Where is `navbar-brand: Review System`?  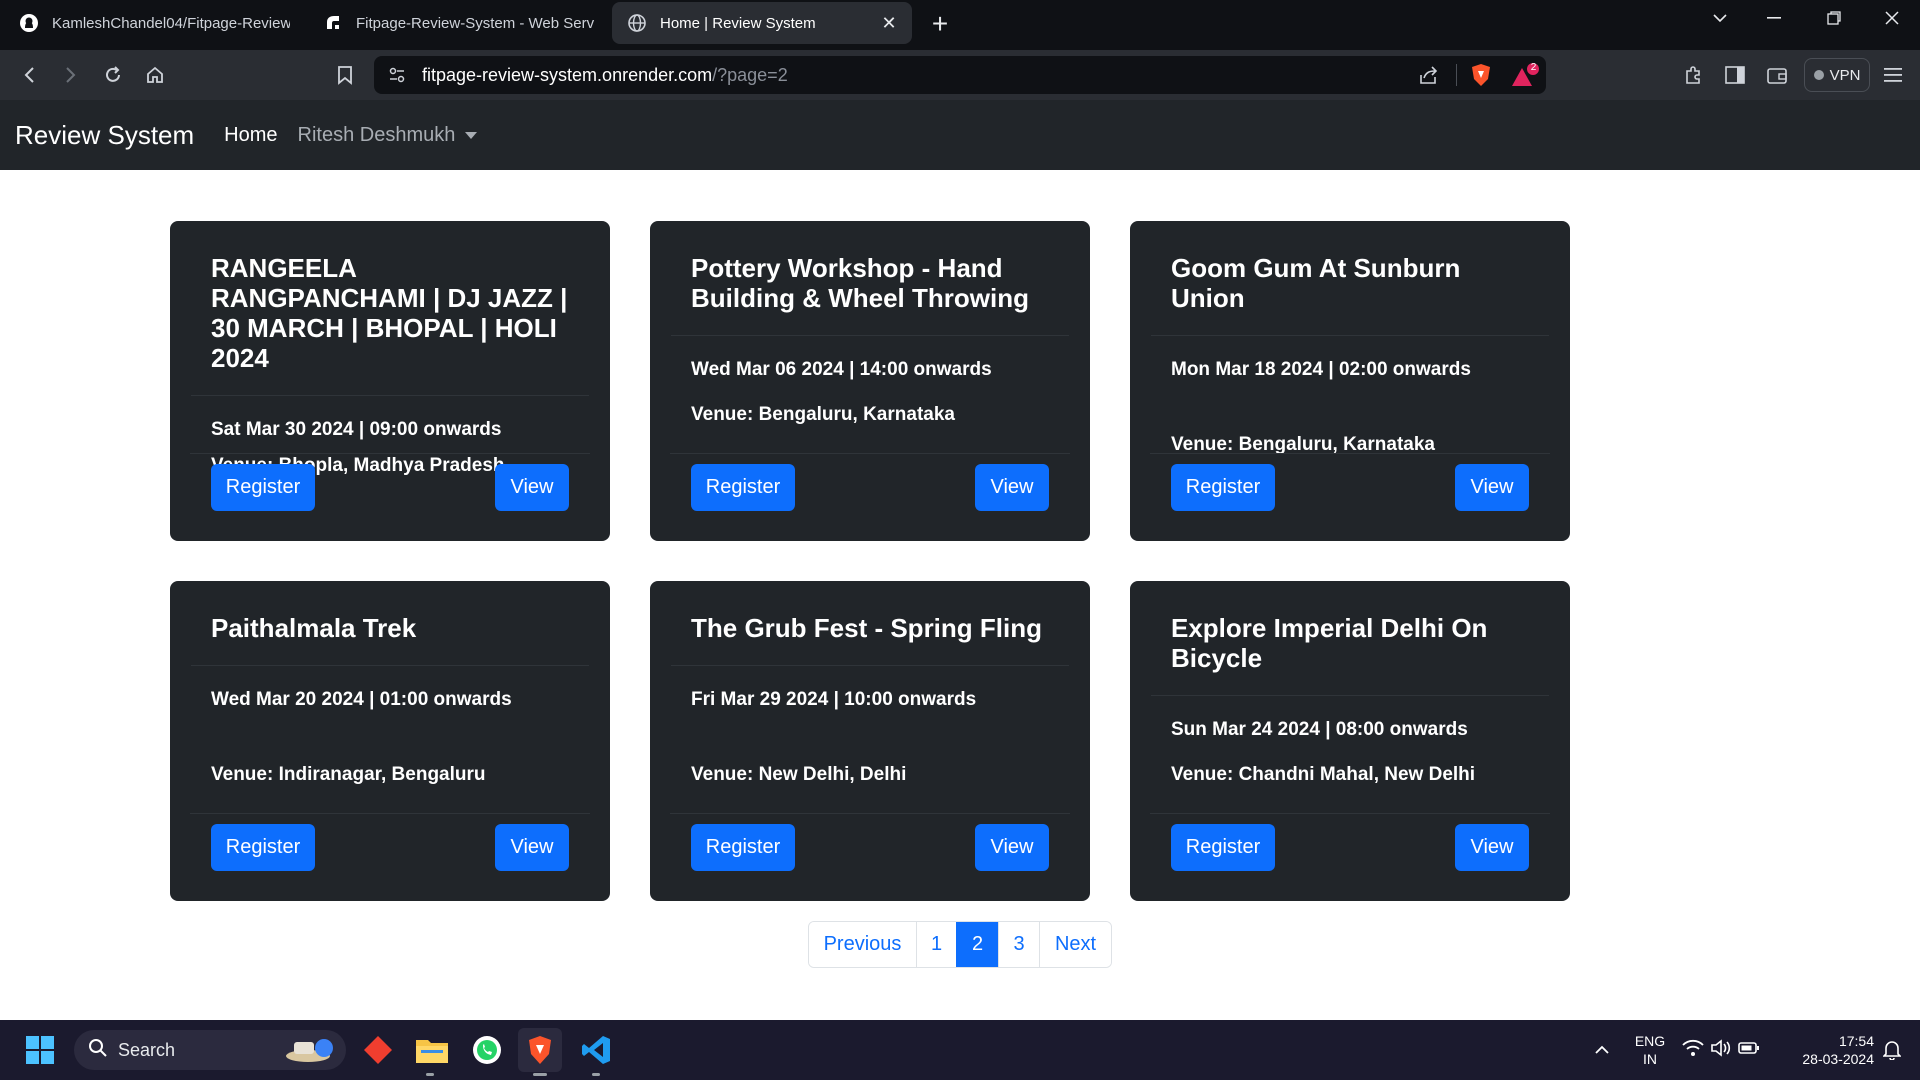 navbar-brand: Review System is located at coordinates (104, 135).